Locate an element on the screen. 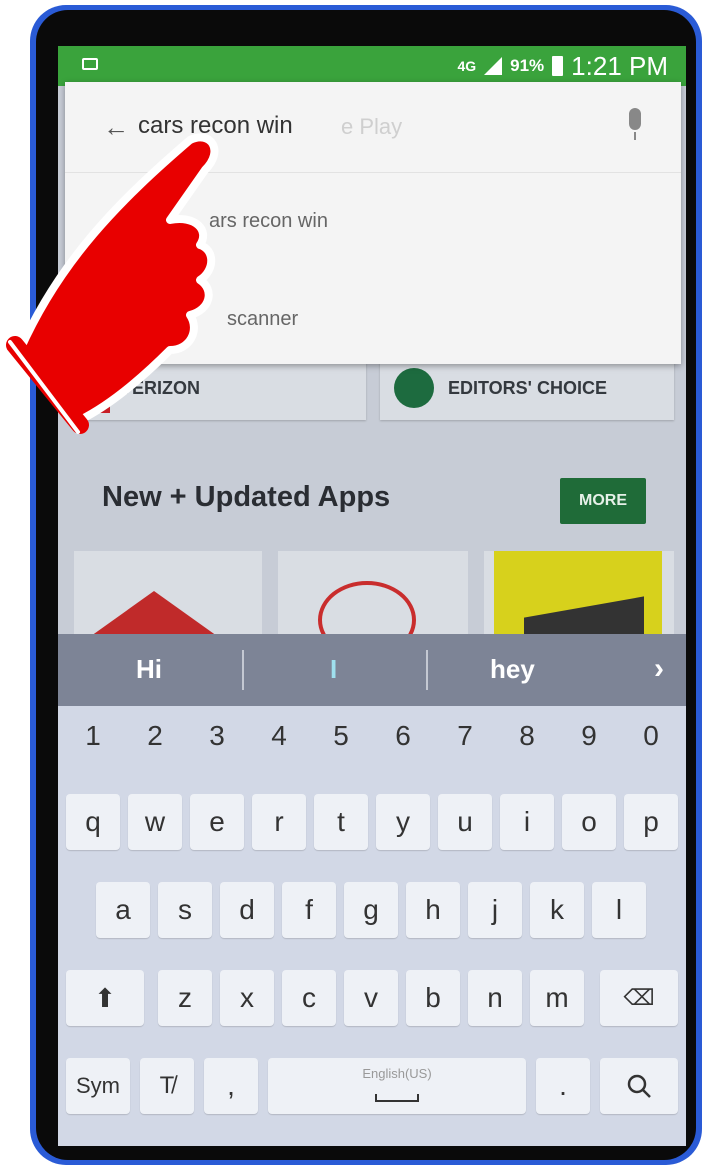 The width and height of the screenshot is (709, 1168). key-0: 0 is located at coordinates (651, 736).